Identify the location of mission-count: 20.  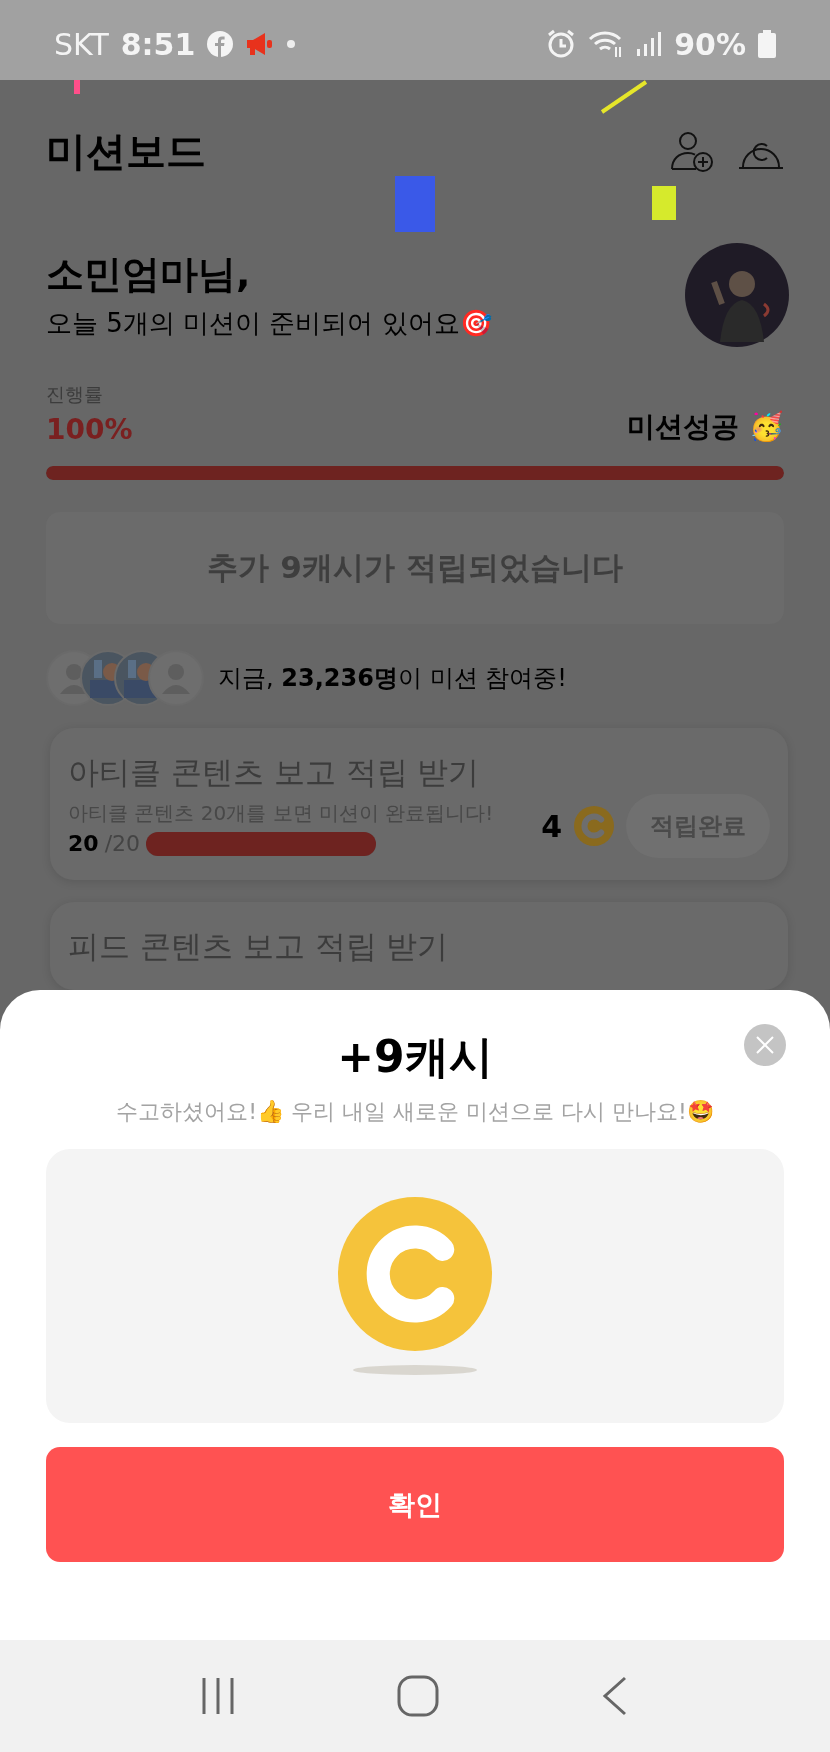
(83, 843).